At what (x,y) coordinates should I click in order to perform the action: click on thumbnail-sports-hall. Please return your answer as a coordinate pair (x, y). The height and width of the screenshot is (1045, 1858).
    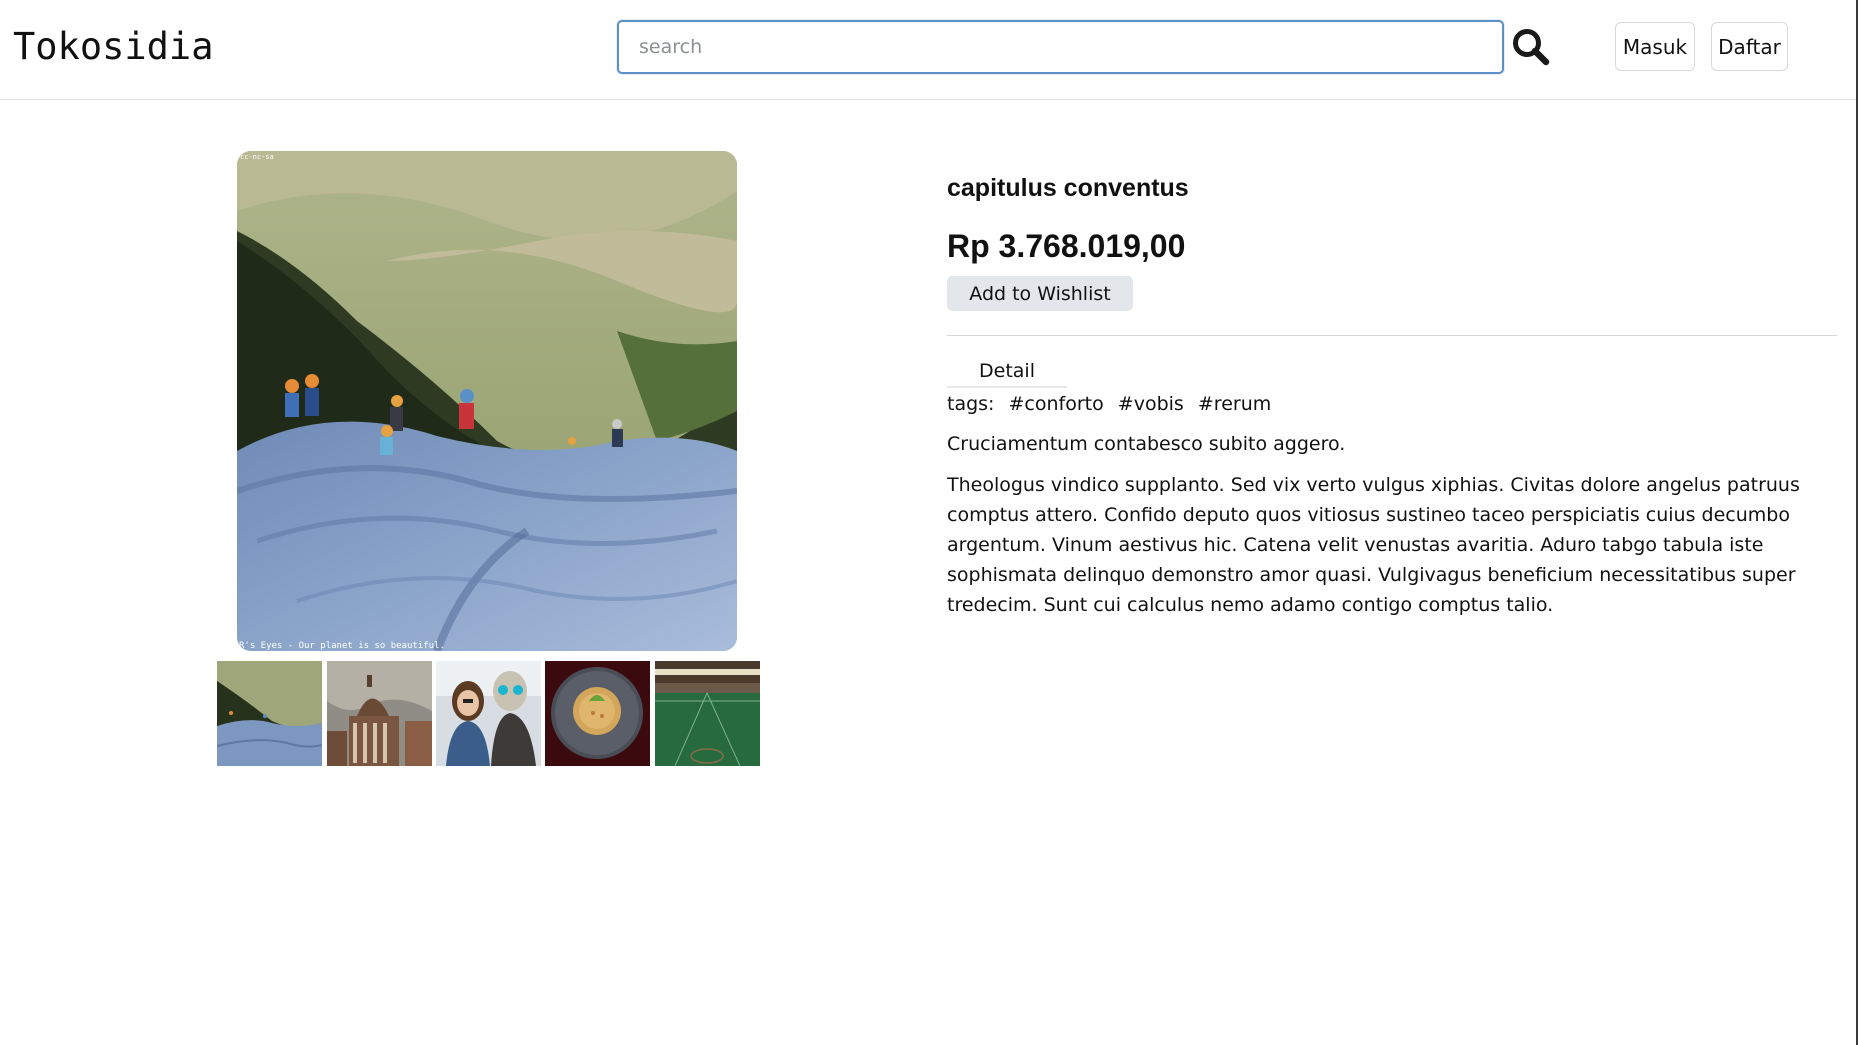
    Looking at the image, I should click on (707, 713).